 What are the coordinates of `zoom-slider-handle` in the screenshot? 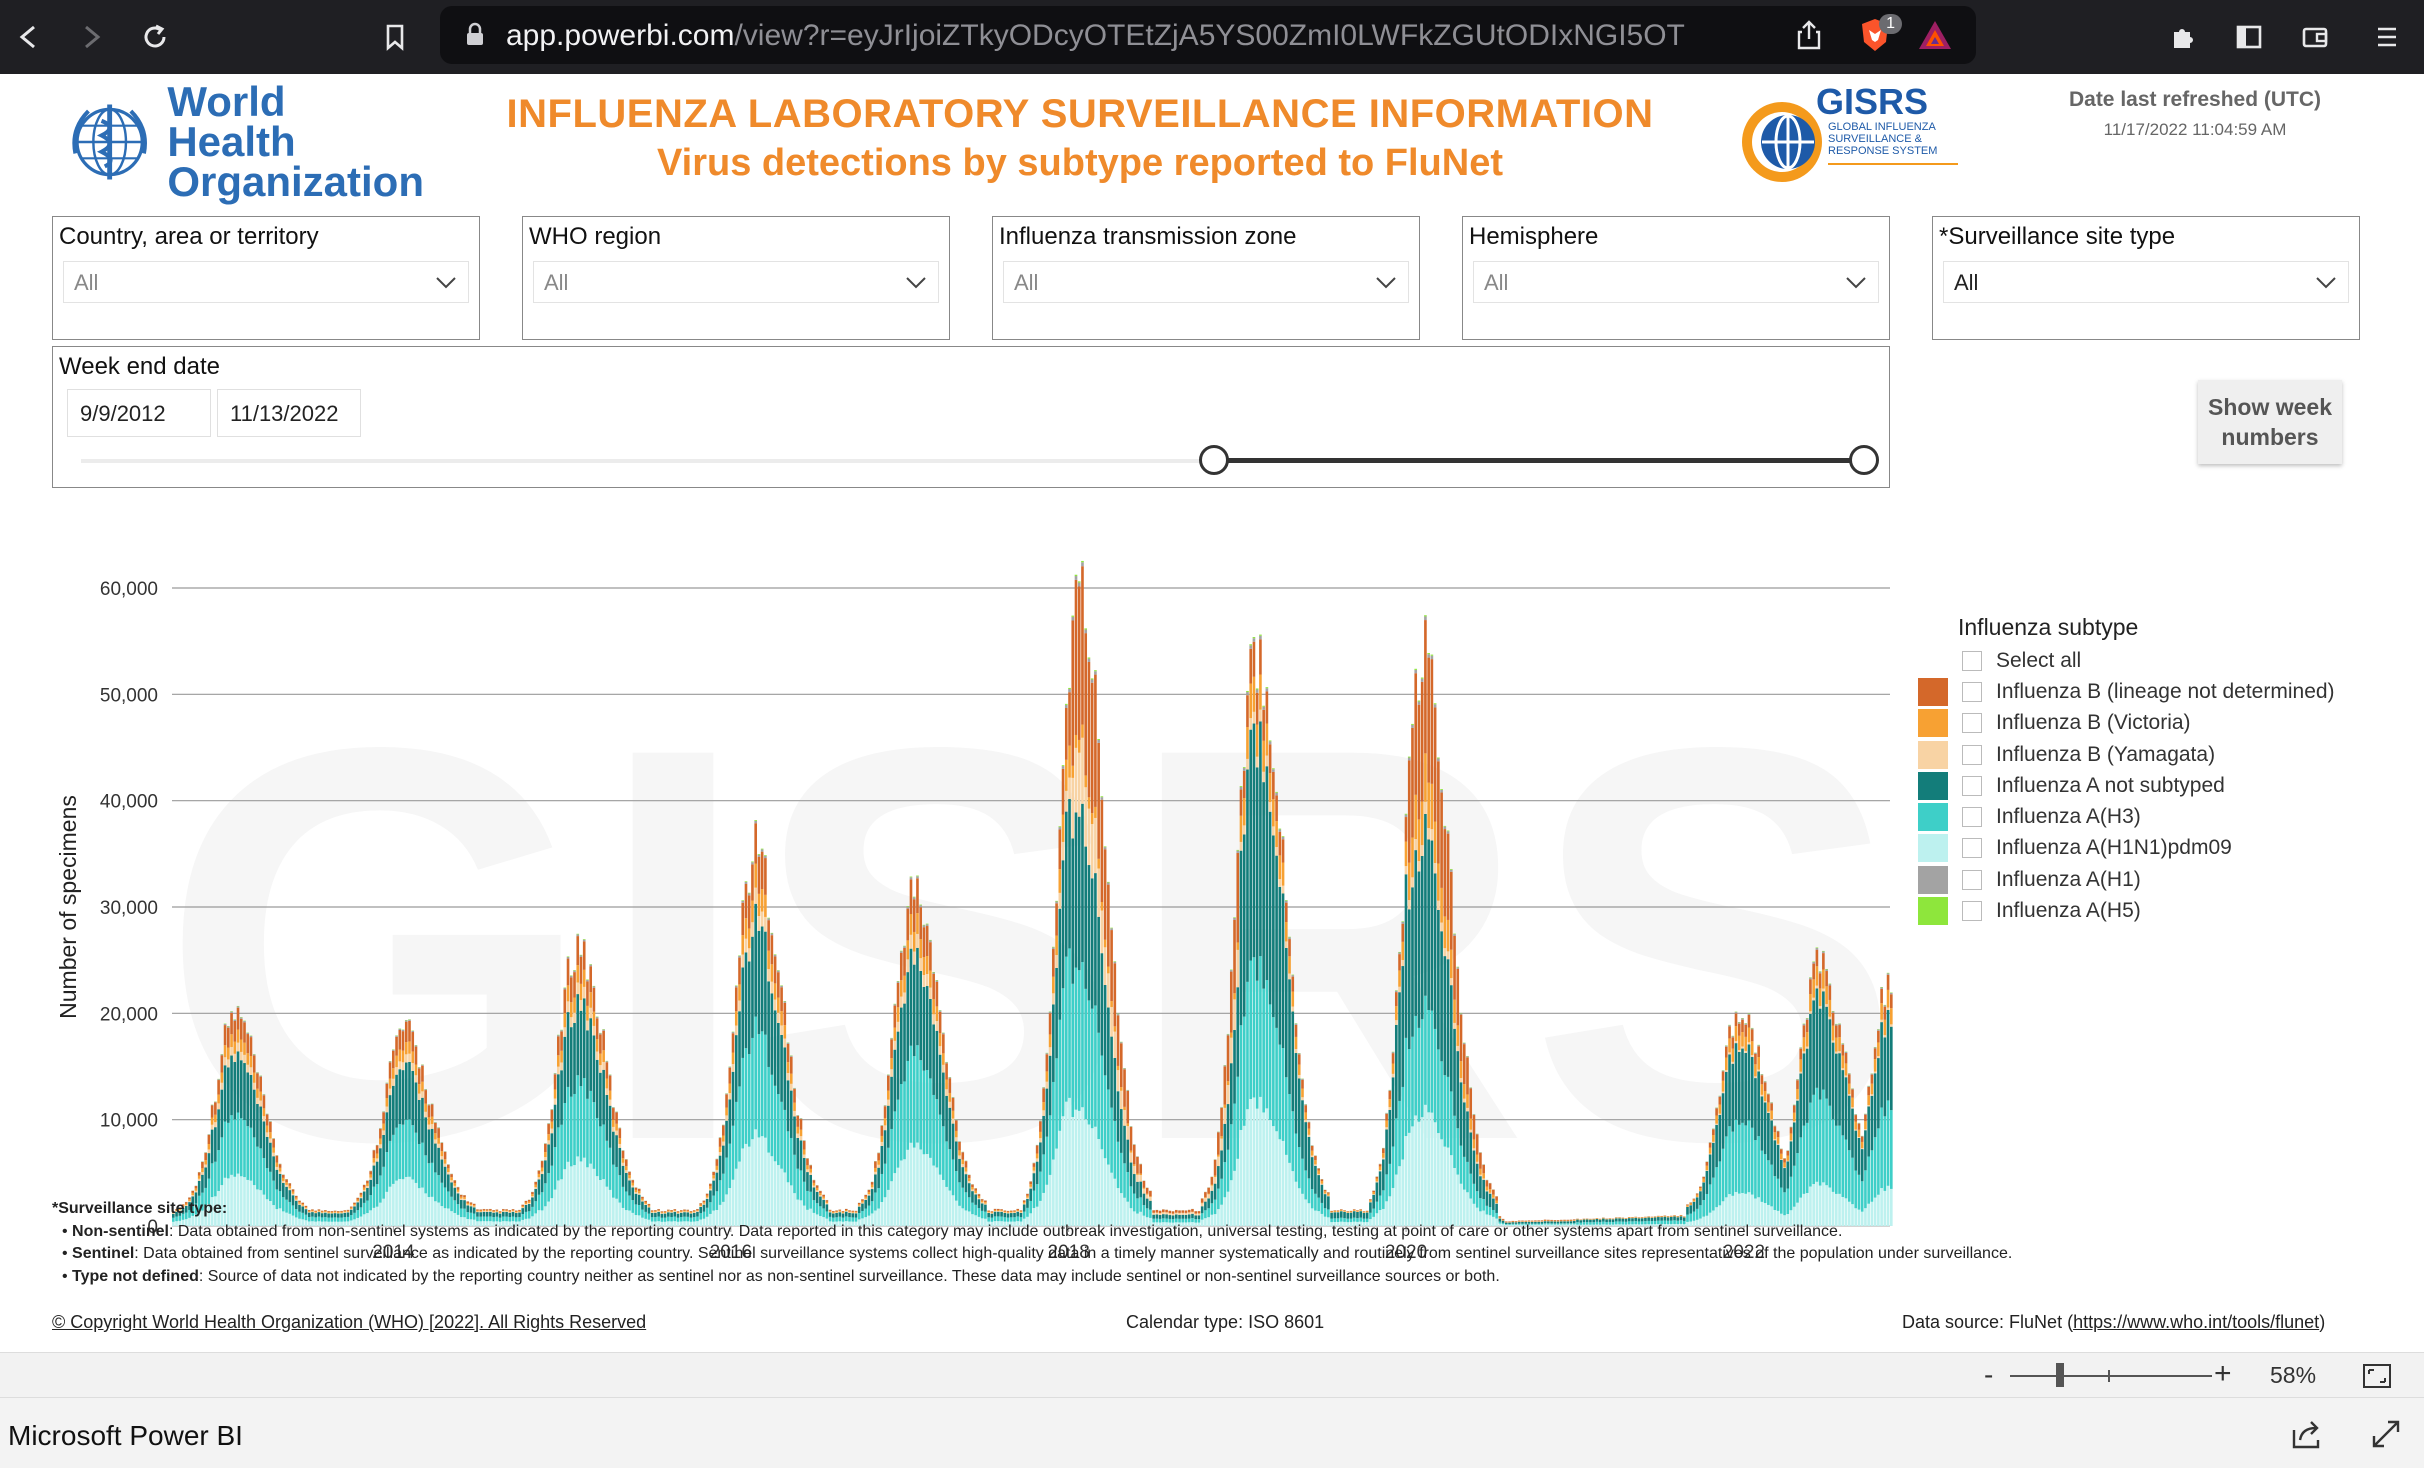 It's located at (2060, 1375).